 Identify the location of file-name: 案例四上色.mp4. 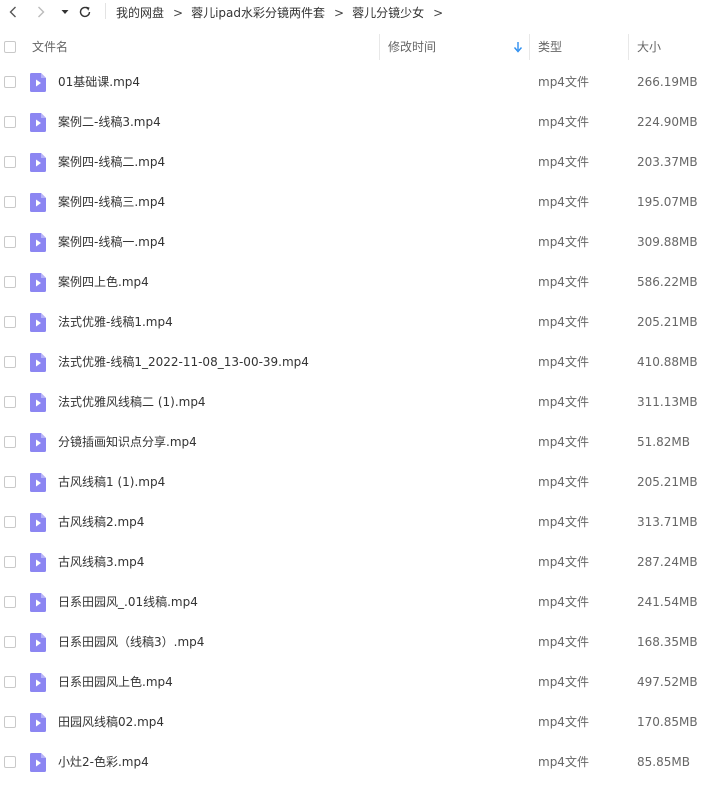
(103, 282).